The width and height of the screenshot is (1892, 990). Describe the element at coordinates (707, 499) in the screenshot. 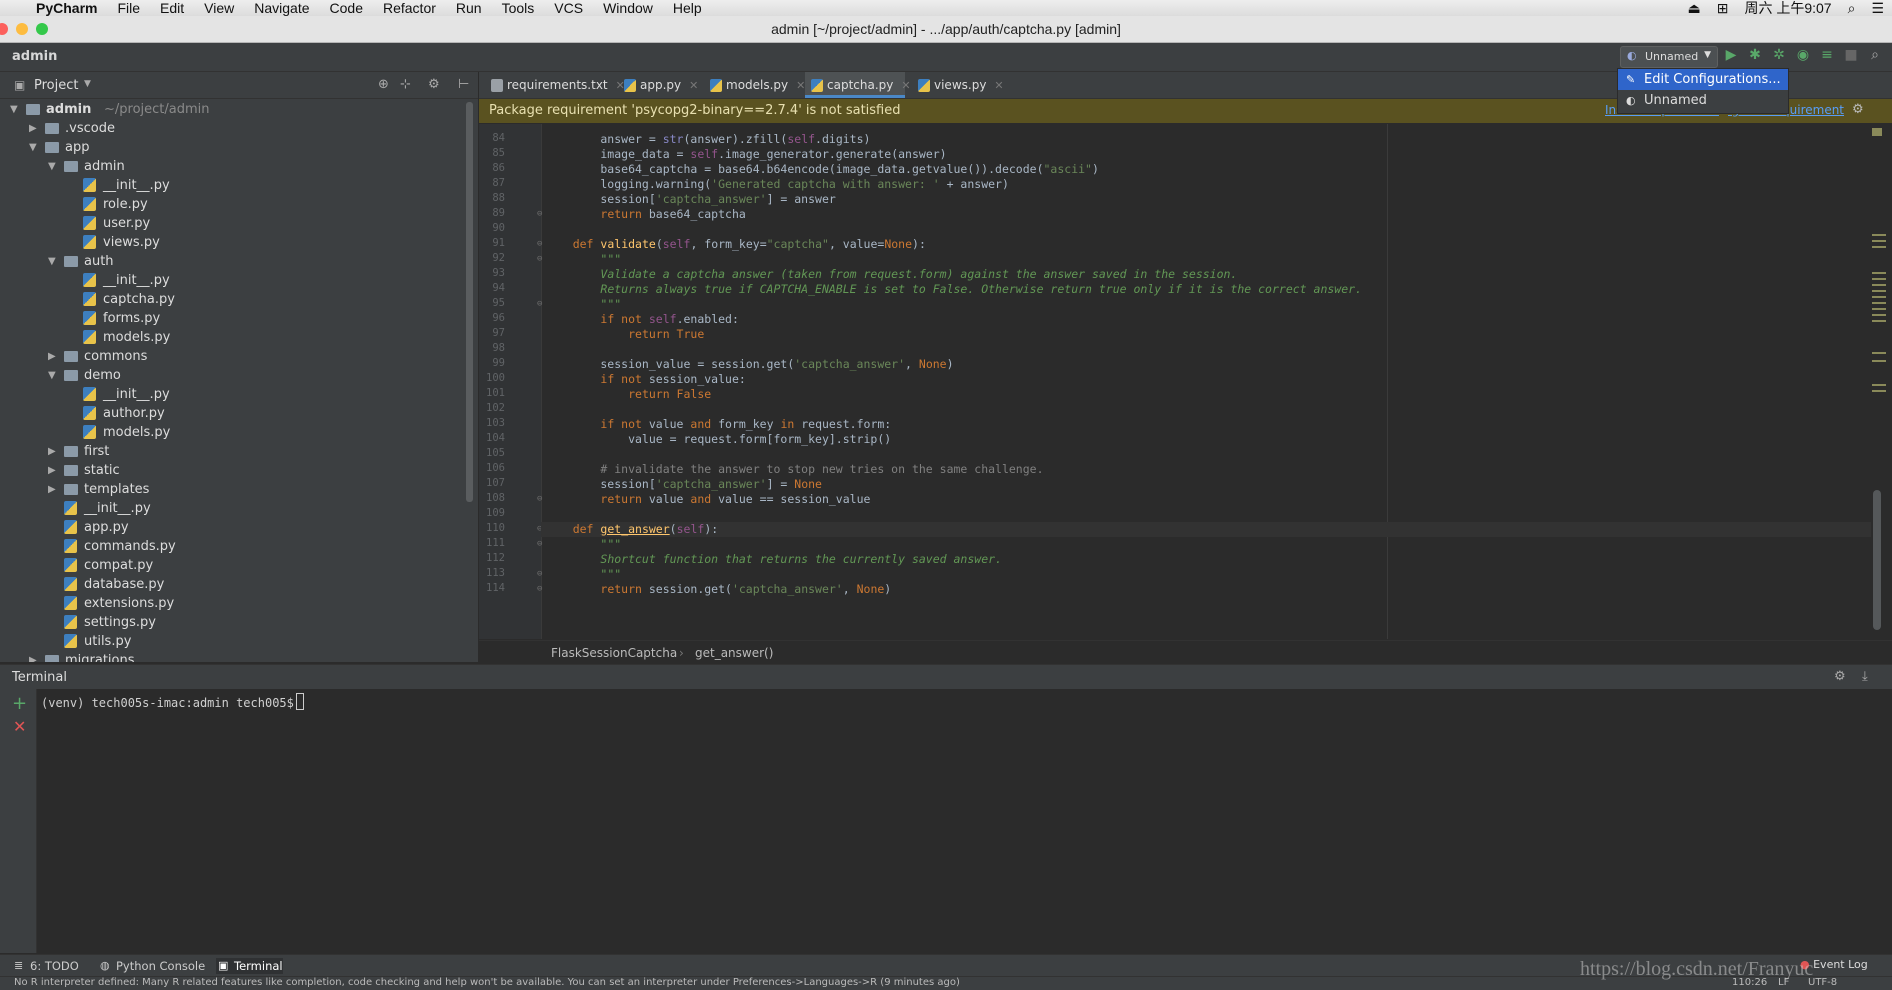

I see `code-line: return value and value == session_value` at that location.